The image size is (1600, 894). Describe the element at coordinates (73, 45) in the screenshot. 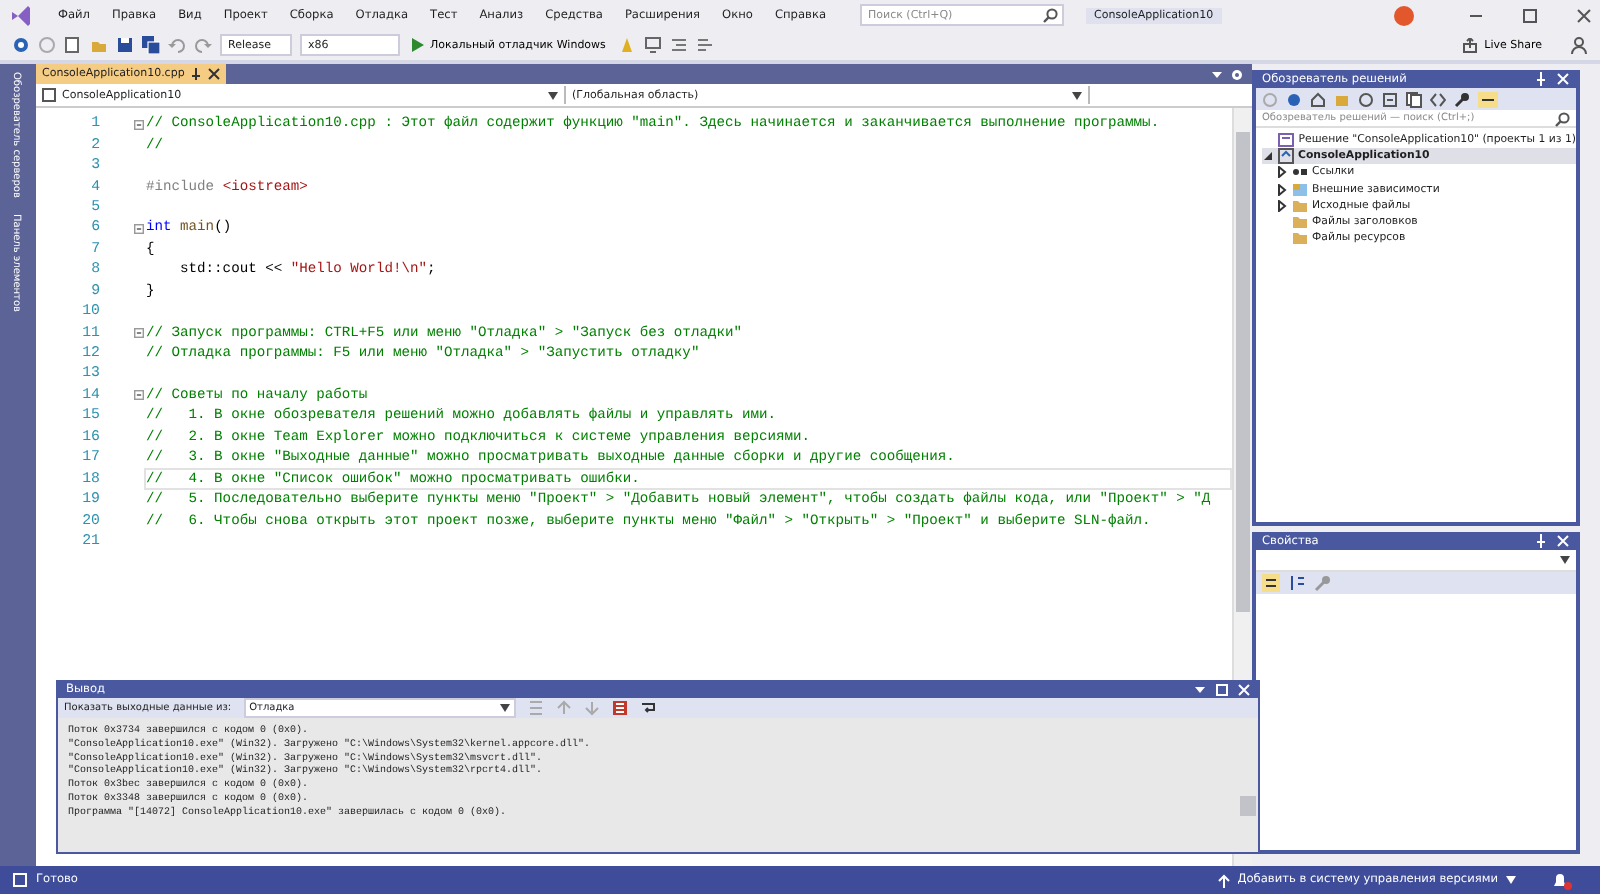

I see `new-item-icon` at that location.